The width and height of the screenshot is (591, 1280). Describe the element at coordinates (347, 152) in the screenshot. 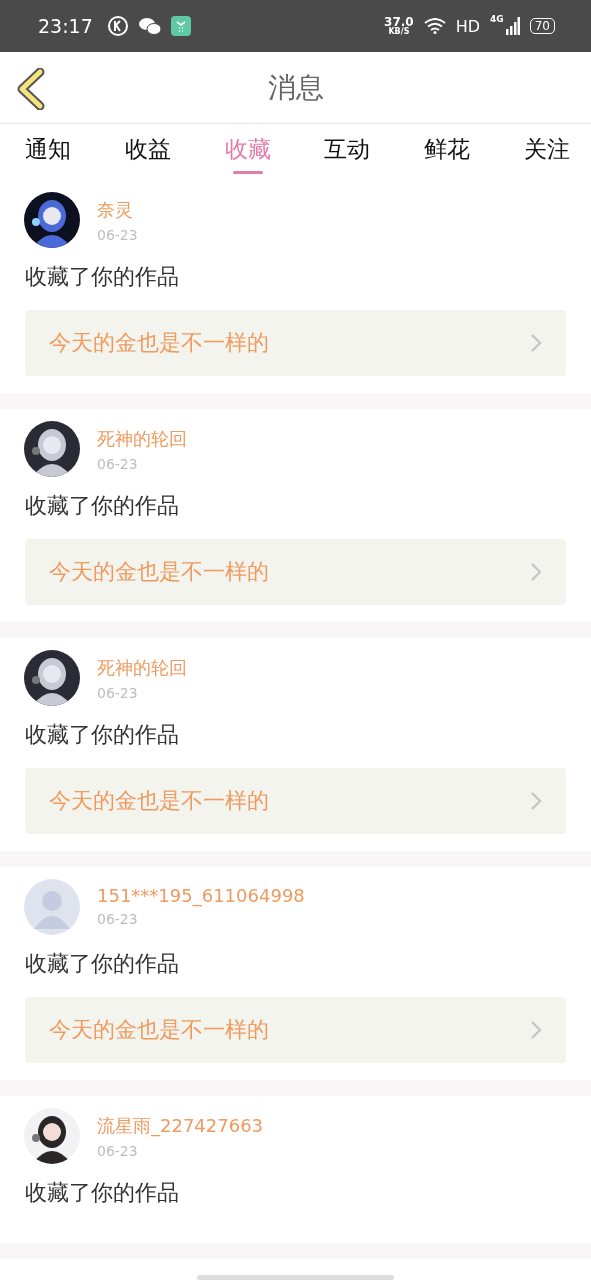

I see `tab: 互动` at that location.